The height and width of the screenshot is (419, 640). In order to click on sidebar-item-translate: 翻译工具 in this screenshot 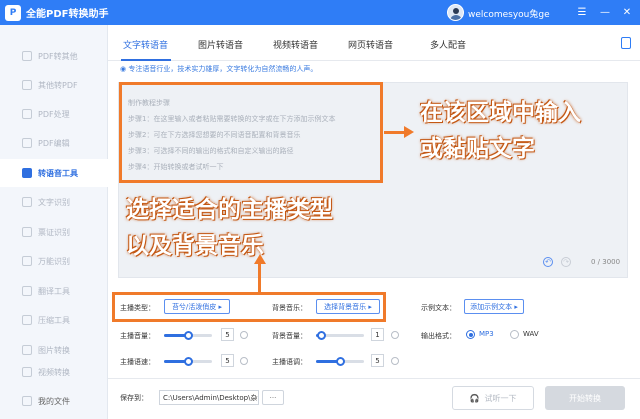, I will do `click(54, 291)`.